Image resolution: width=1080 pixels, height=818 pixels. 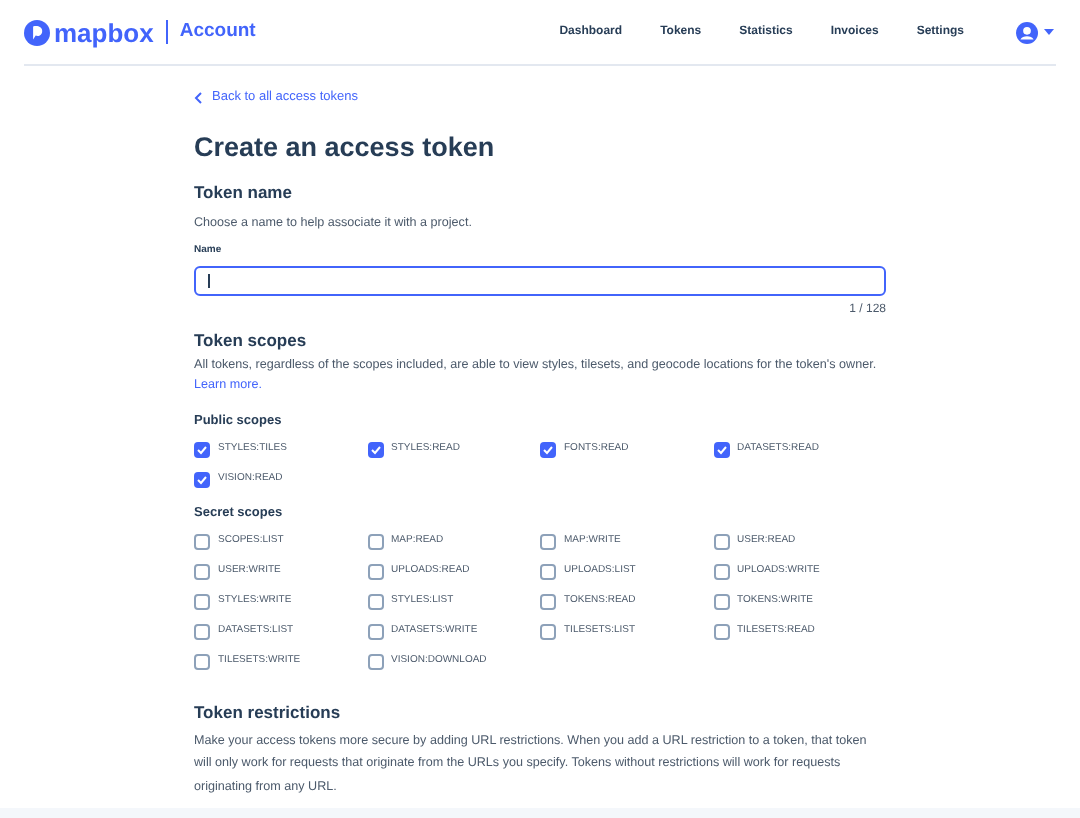 What do you see at coordinates (37, 32) in the screenshot?
I see `logo-icon` at bounding box center [37, 32].